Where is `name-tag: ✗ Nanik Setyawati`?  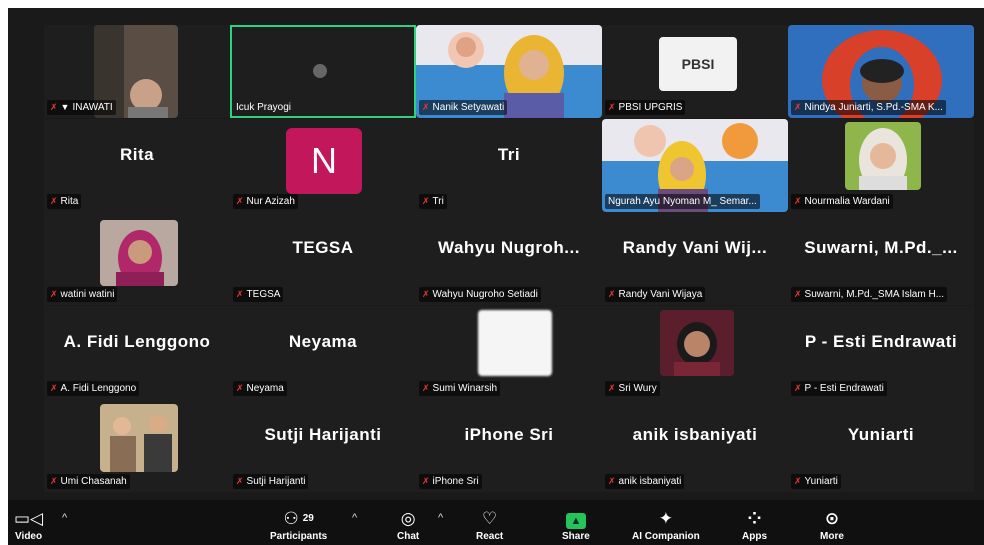
name-tag: ✗ Nanik Setyawati is located at coordinates (463, 107).